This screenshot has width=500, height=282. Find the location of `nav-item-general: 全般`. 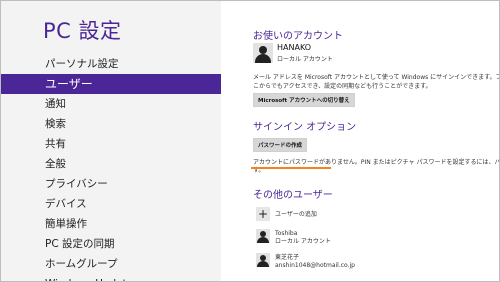

nav-item-general: 全般 is located at coordinates (111, 164).